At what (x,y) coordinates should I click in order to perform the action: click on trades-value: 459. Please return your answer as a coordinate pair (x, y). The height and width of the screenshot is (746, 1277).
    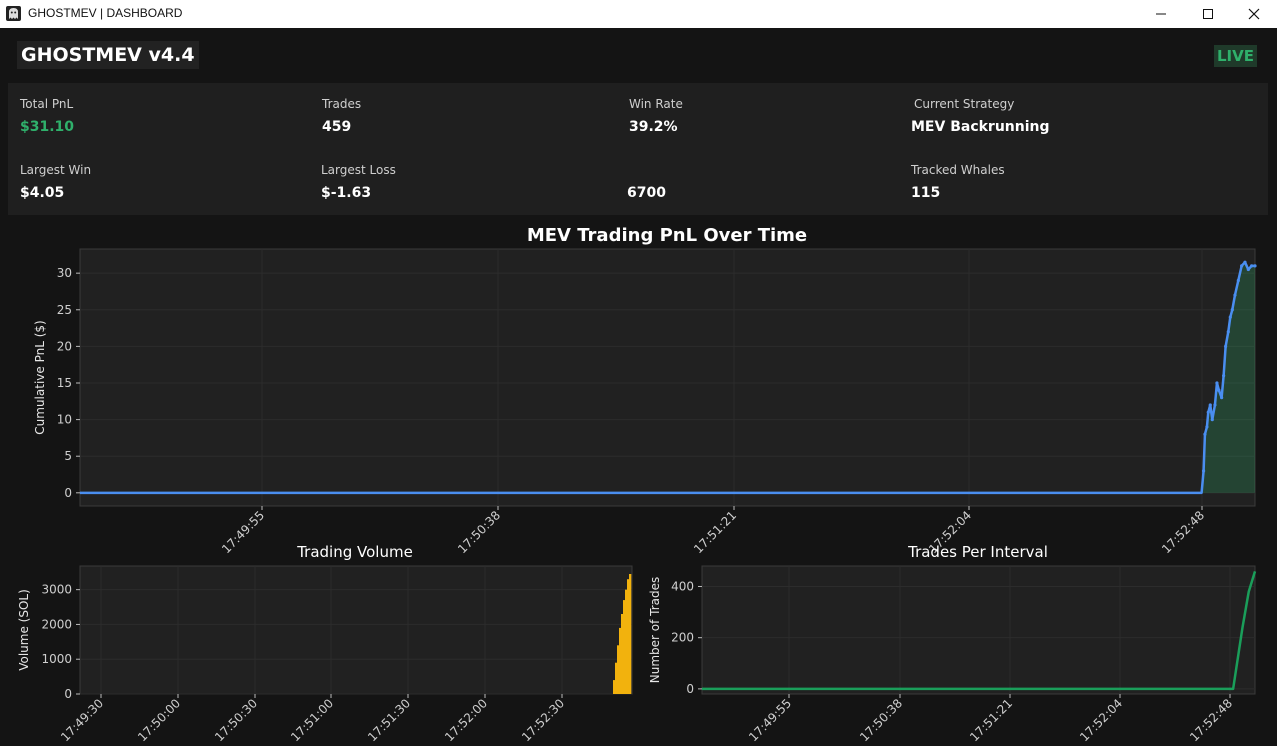
    Looking at the image, I should click on (337, 127).